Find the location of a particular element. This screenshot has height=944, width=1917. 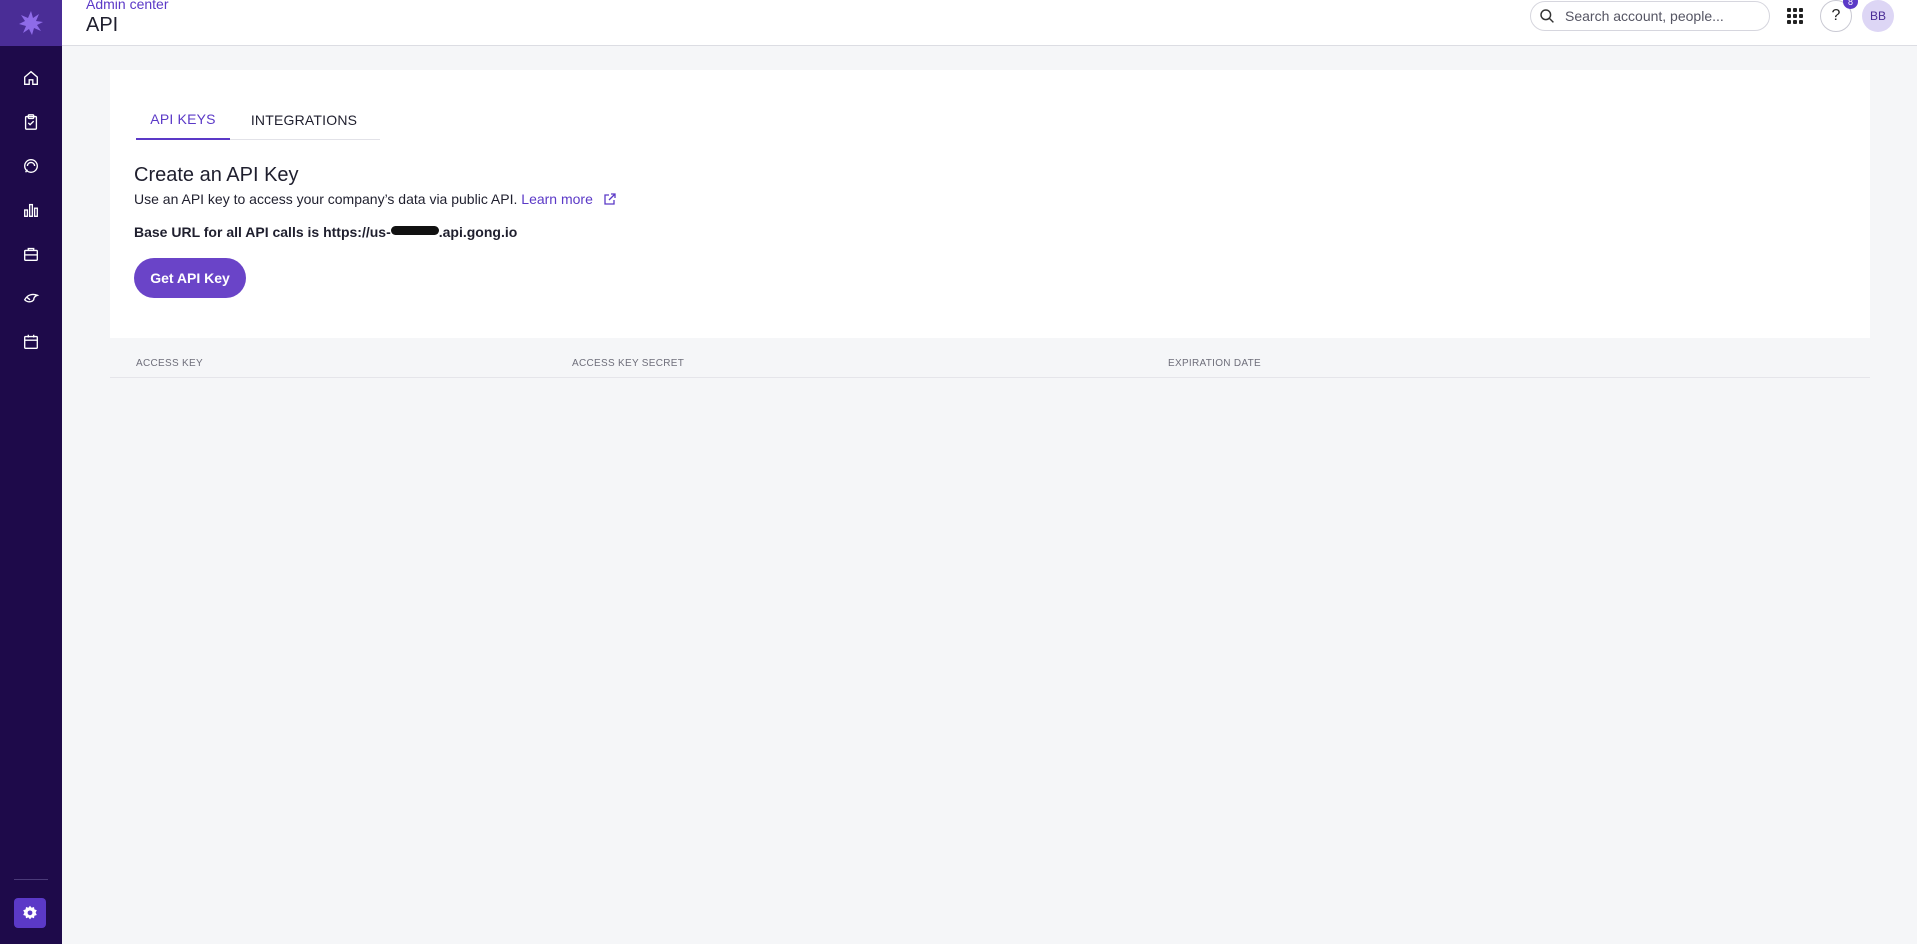

clipboard-check-icon is located at coordinates (31, 122).